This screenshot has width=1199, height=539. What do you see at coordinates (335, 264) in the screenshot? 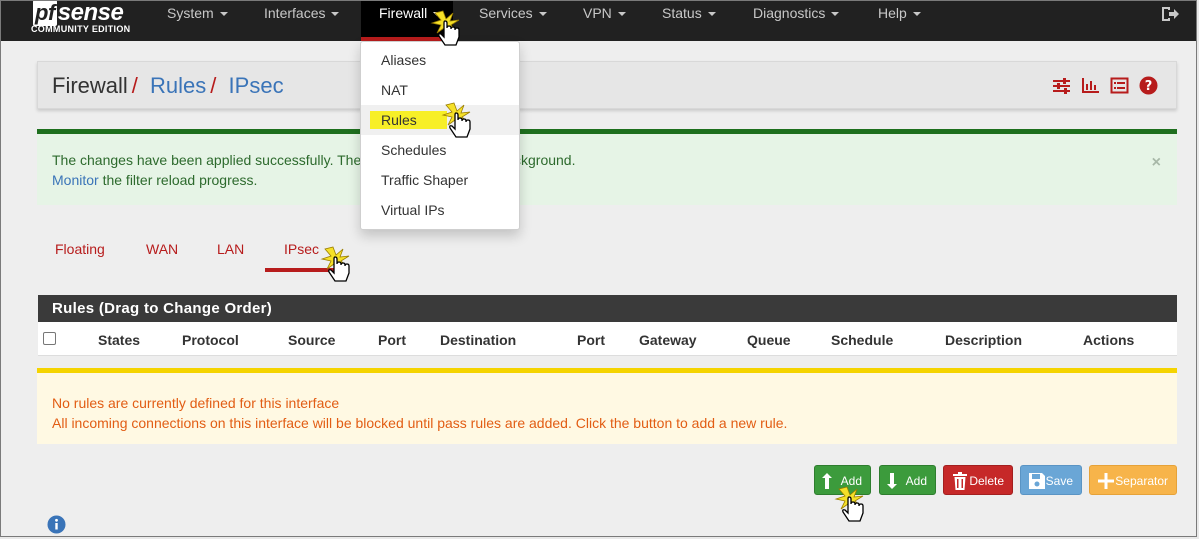
I see `hand-cursor-icon` at bounding box center [335, 264].